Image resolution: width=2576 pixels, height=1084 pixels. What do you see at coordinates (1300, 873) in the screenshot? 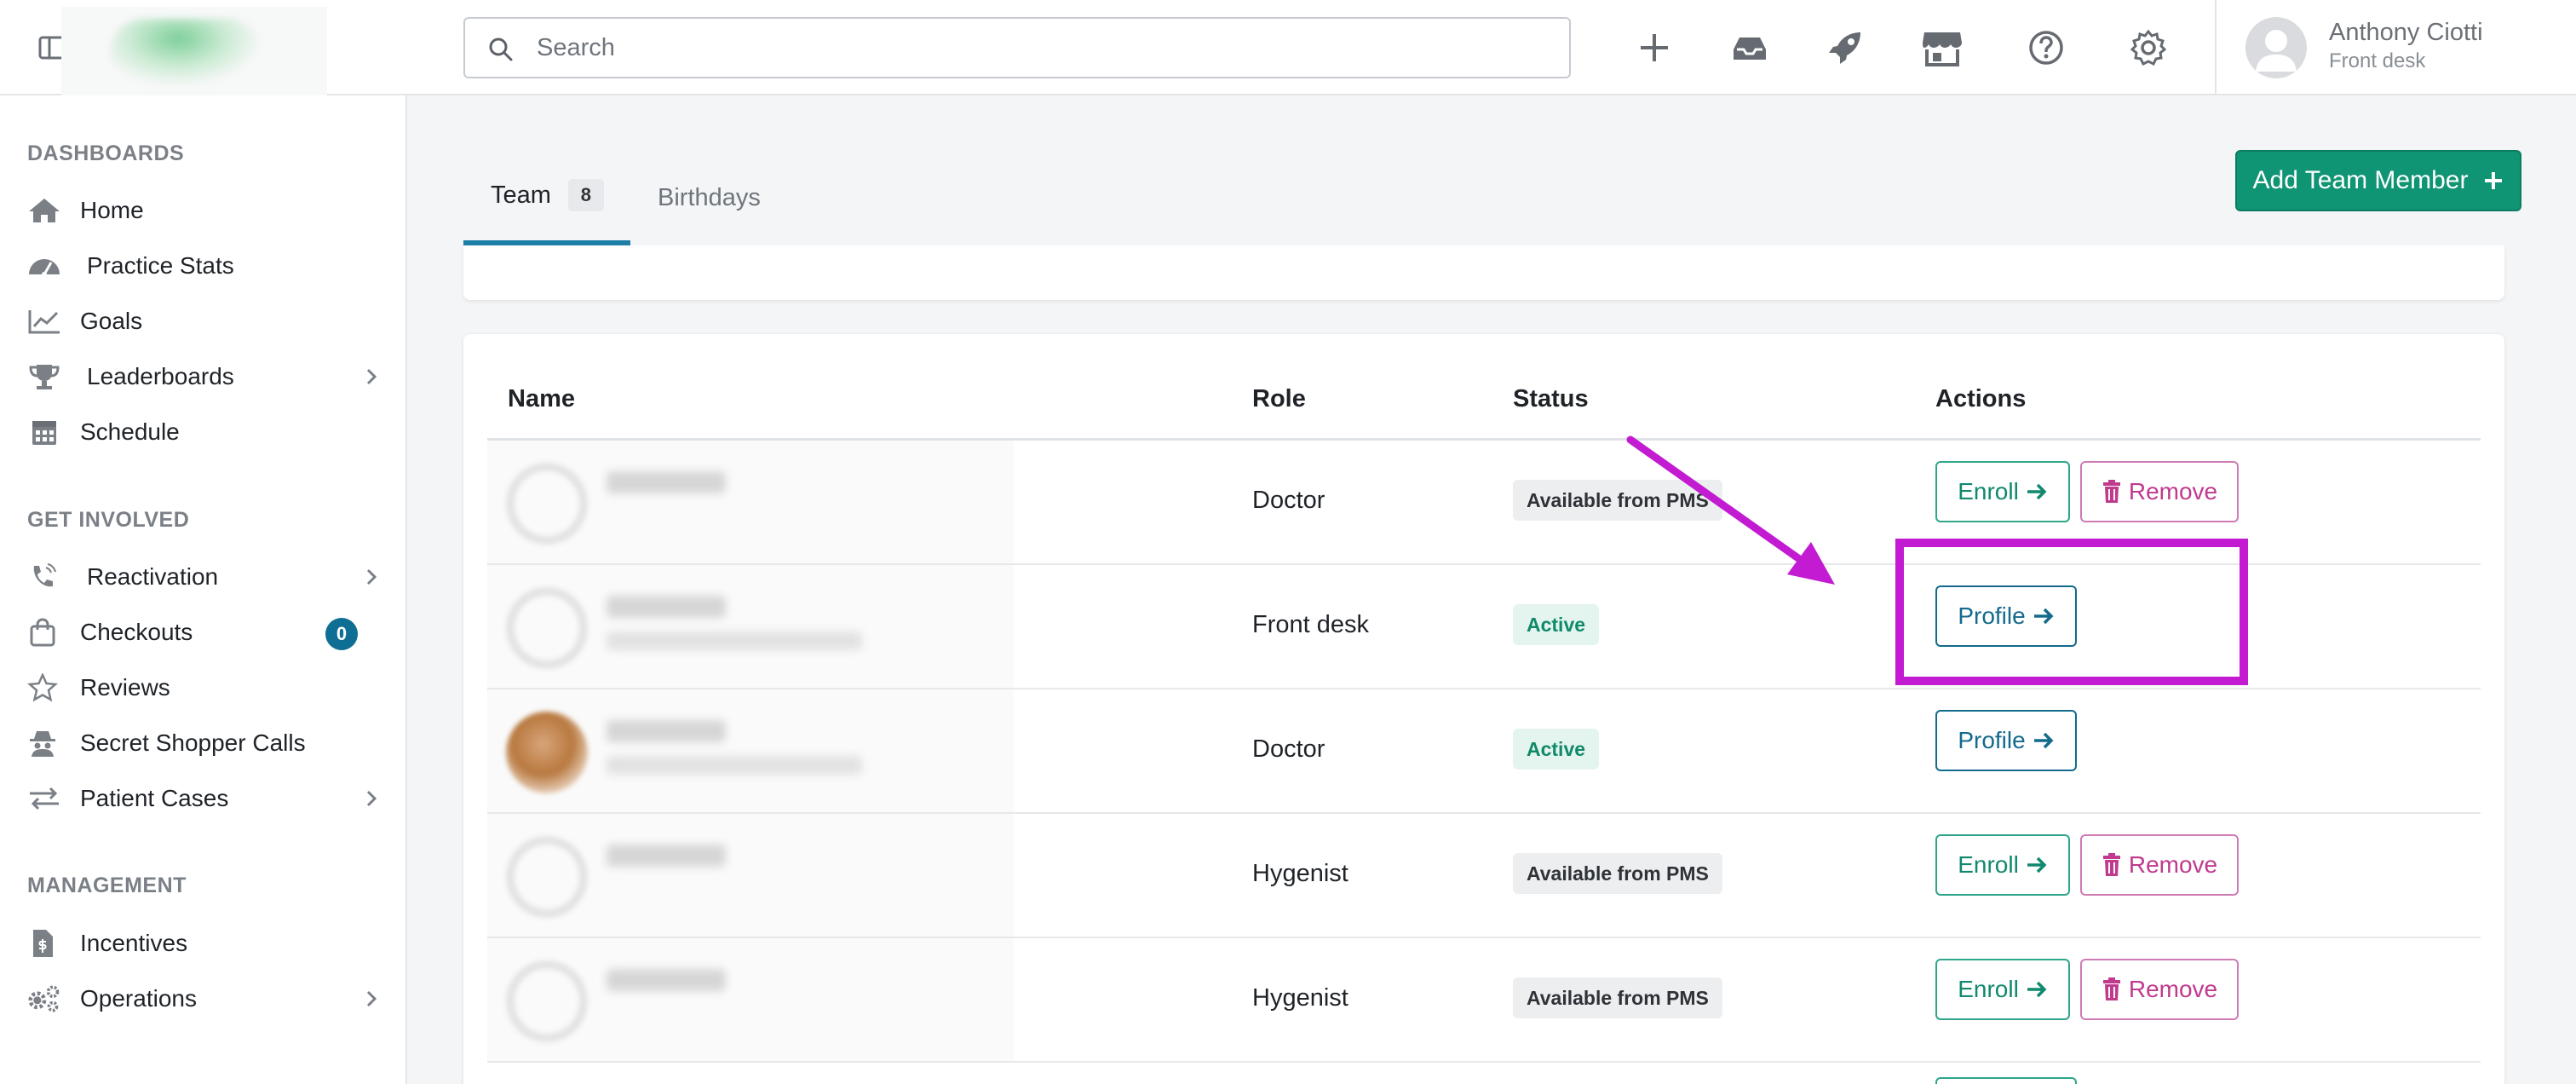
I see `member-role: Hygenist` at bounding box center [1300, 873].